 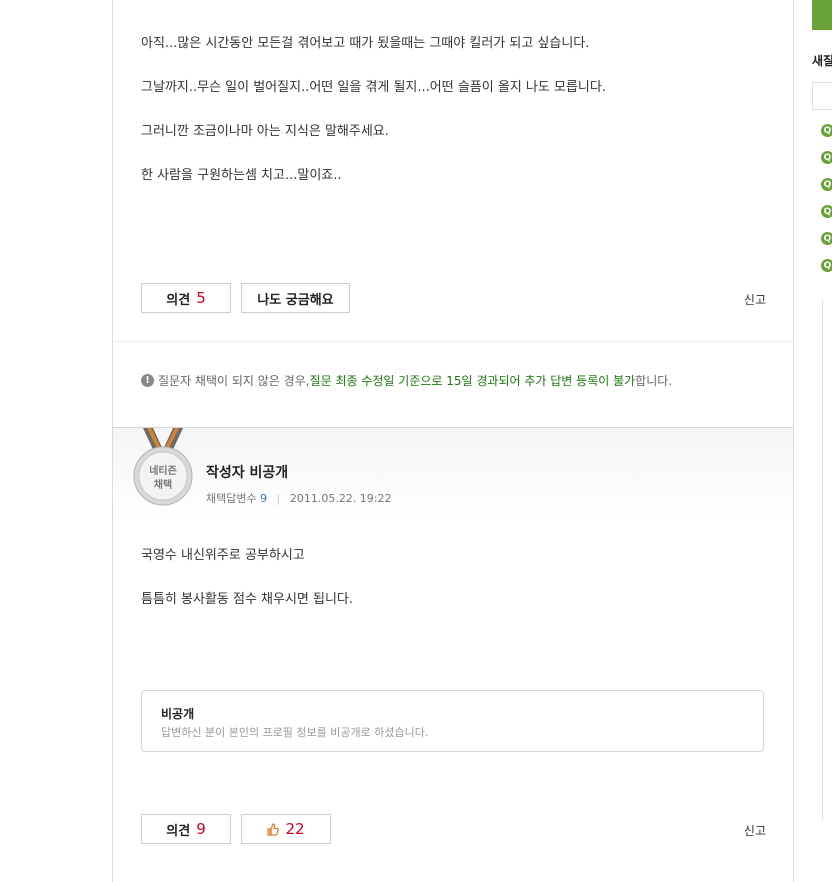 What do you see at coordinates (822, 61) in the screenshot?
I see `sidebar-heading: 새질` at bounding box center [822, 61].